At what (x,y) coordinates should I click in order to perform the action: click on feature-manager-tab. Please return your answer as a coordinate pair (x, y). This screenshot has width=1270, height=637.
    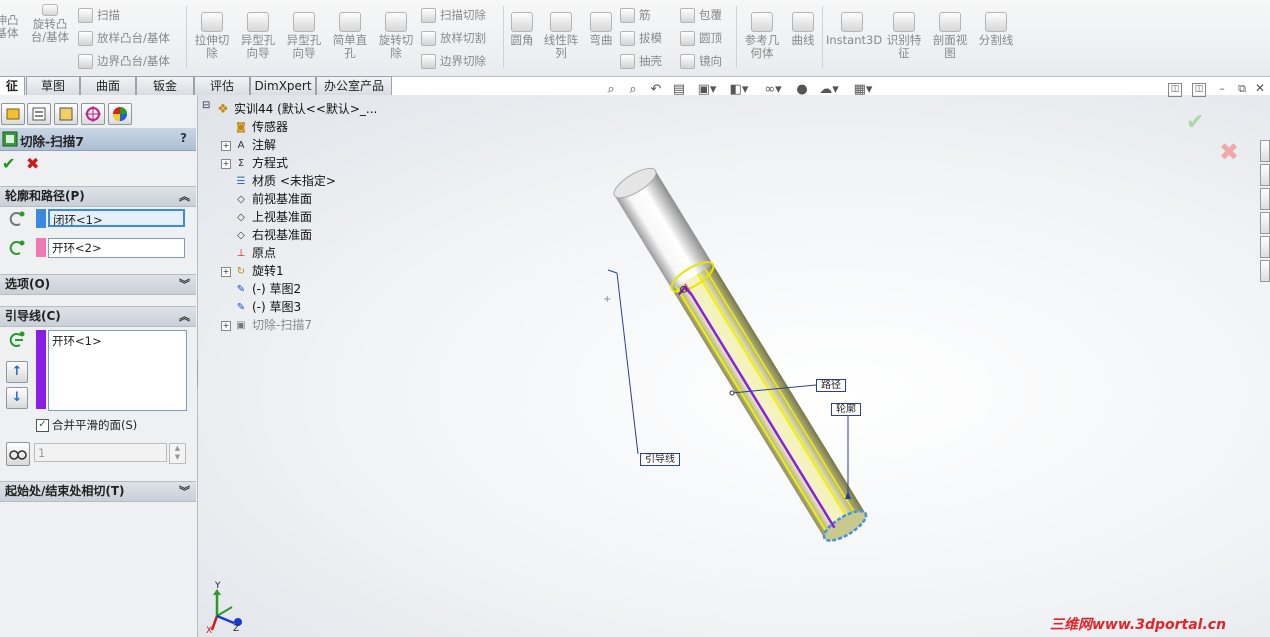
    Looking at the image, I should click on (13, 114).